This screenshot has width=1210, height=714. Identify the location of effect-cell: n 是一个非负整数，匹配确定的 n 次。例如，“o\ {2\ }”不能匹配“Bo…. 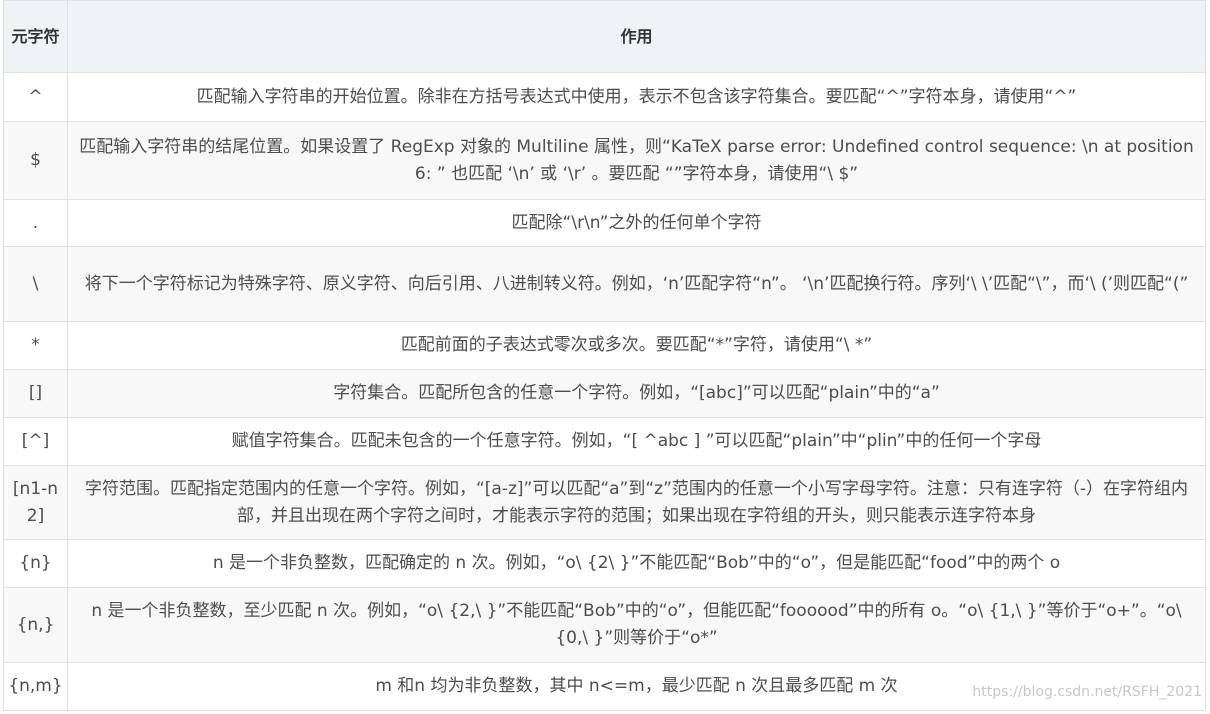
(636, 563).